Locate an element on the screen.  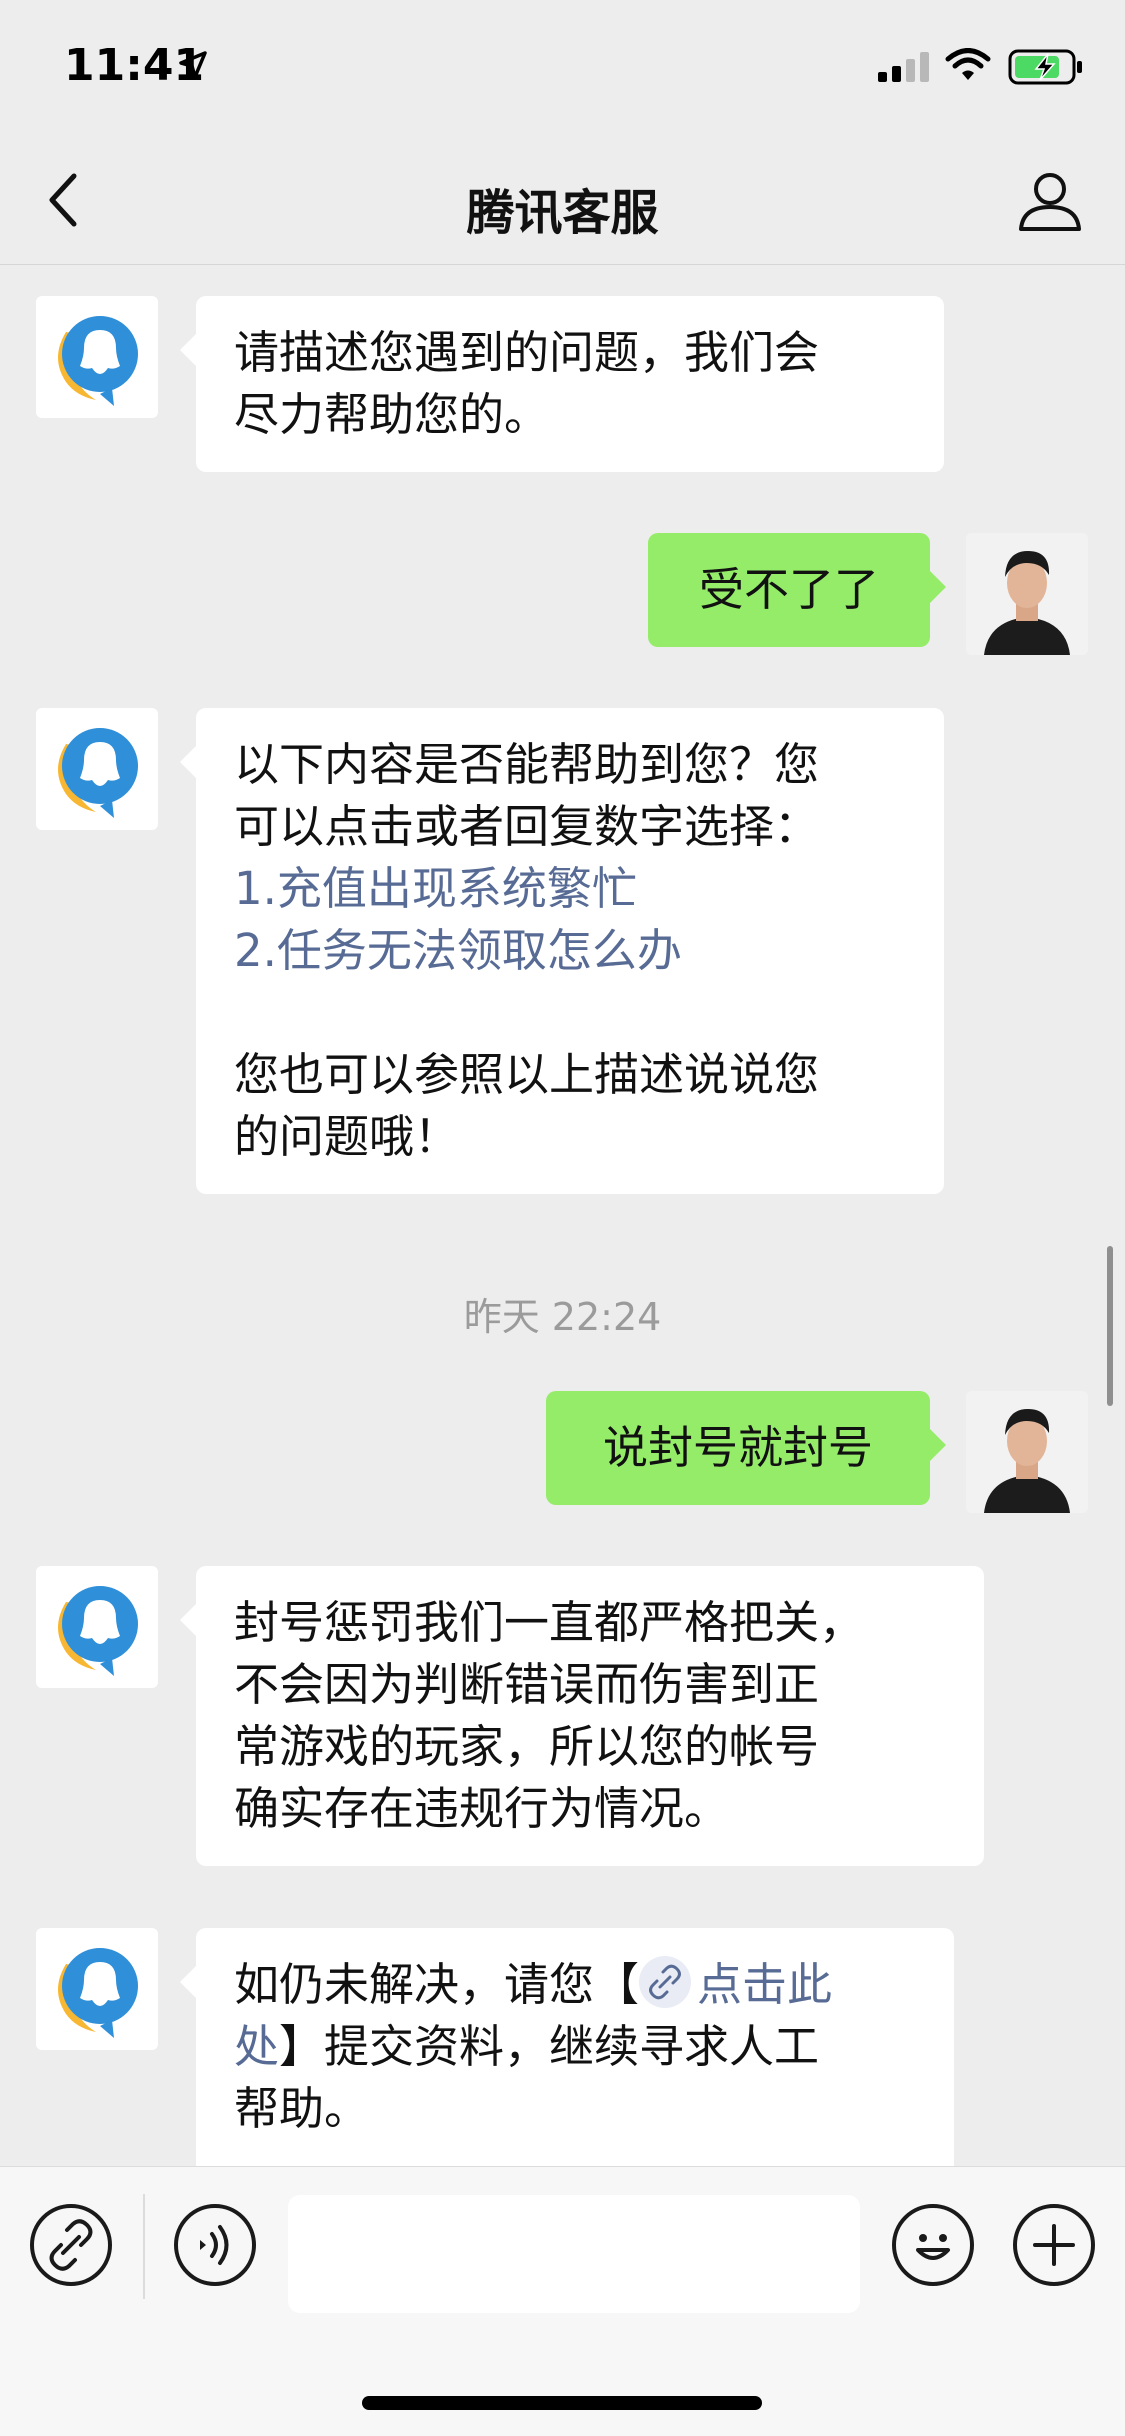
message-bubble: 说封号就封号 is located at coordinates (746, 1448).